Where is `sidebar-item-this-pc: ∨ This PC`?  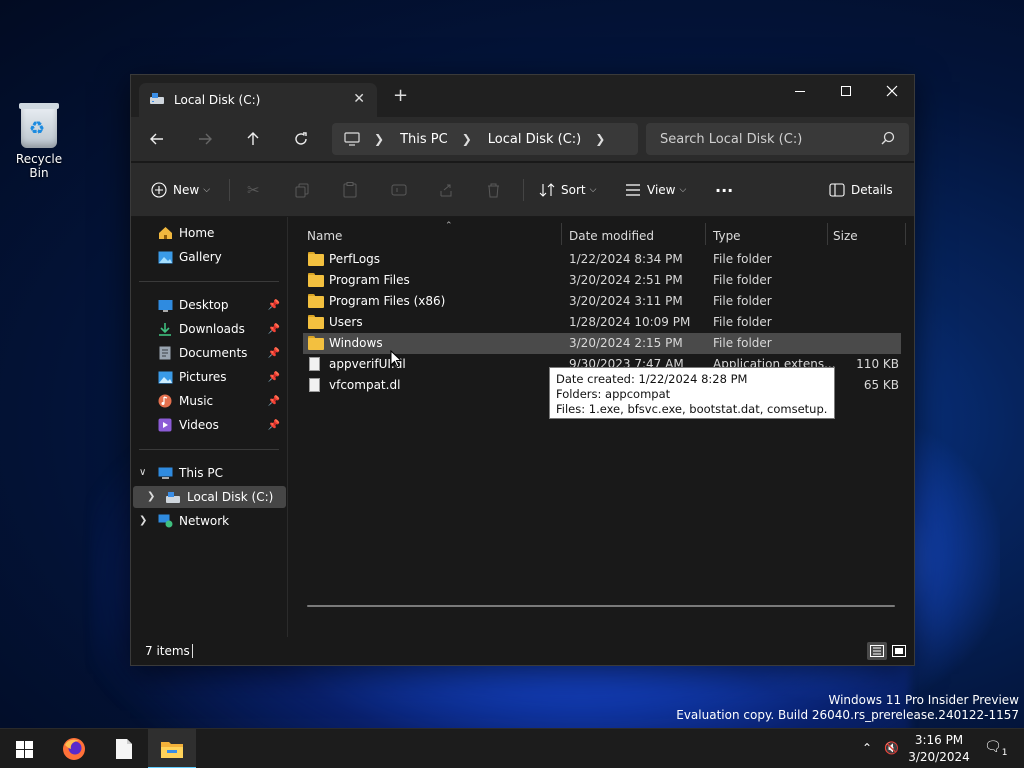 sidebar-item-this-pc: ∨ This PC is located at coordinates (209, 473).